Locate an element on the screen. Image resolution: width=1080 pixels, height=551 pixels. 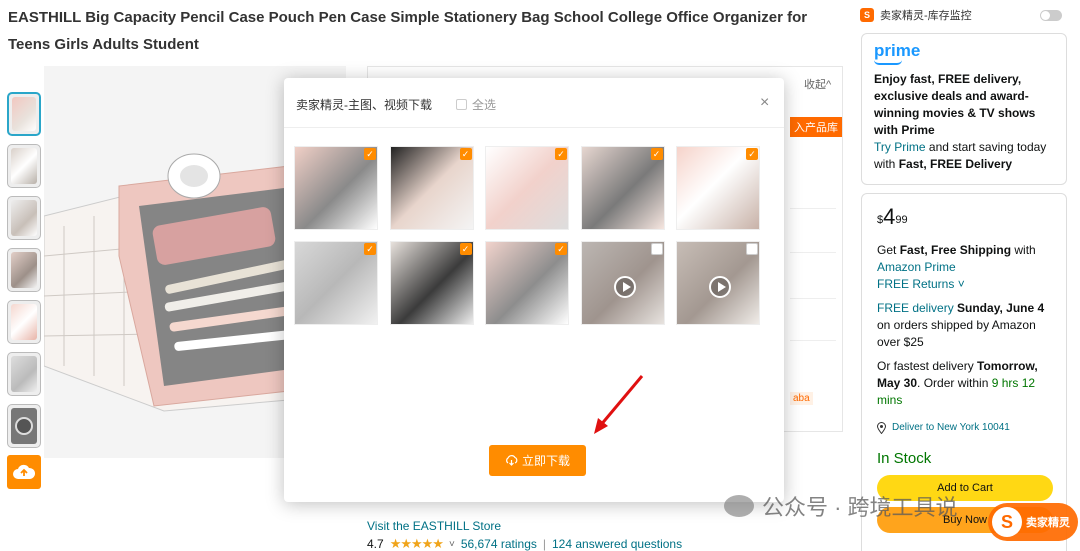
aba-tag: aba is located at coordinates (801, 398).